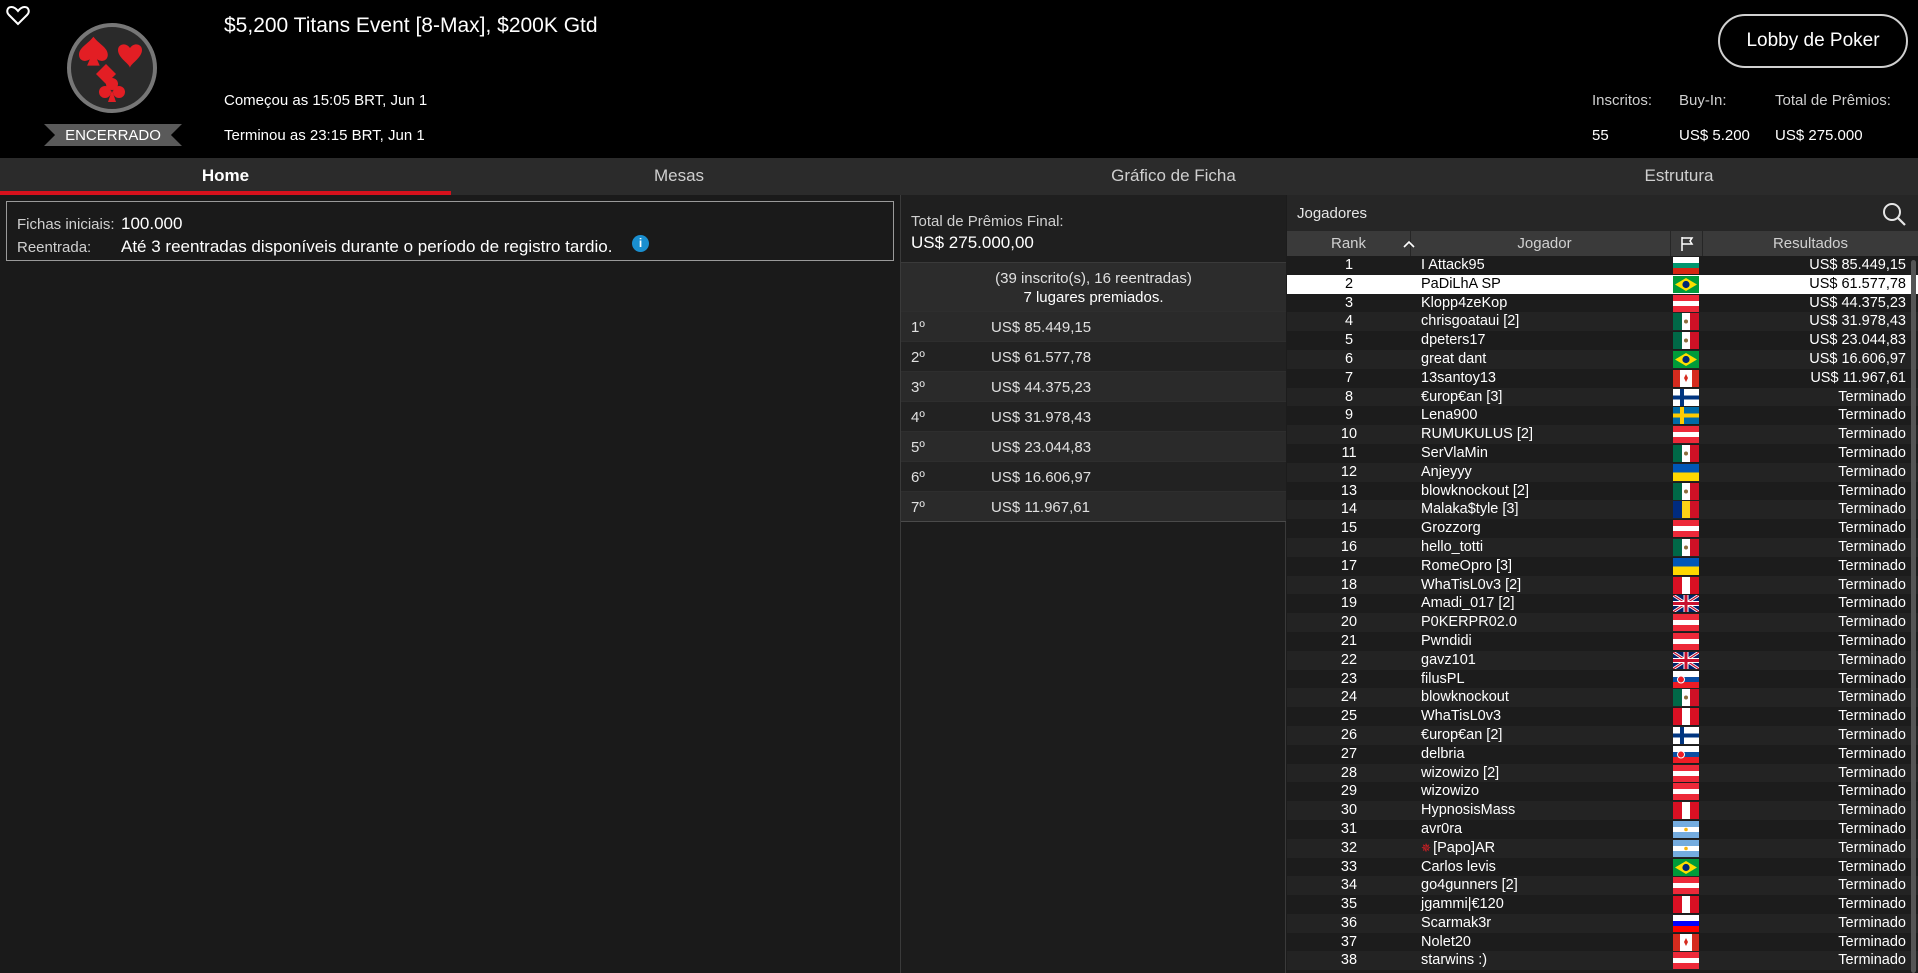  What do you see at coordinates (1349, 546) in the screenshot?
I see `player-rank: 16` at bounding box center [1349, 546].